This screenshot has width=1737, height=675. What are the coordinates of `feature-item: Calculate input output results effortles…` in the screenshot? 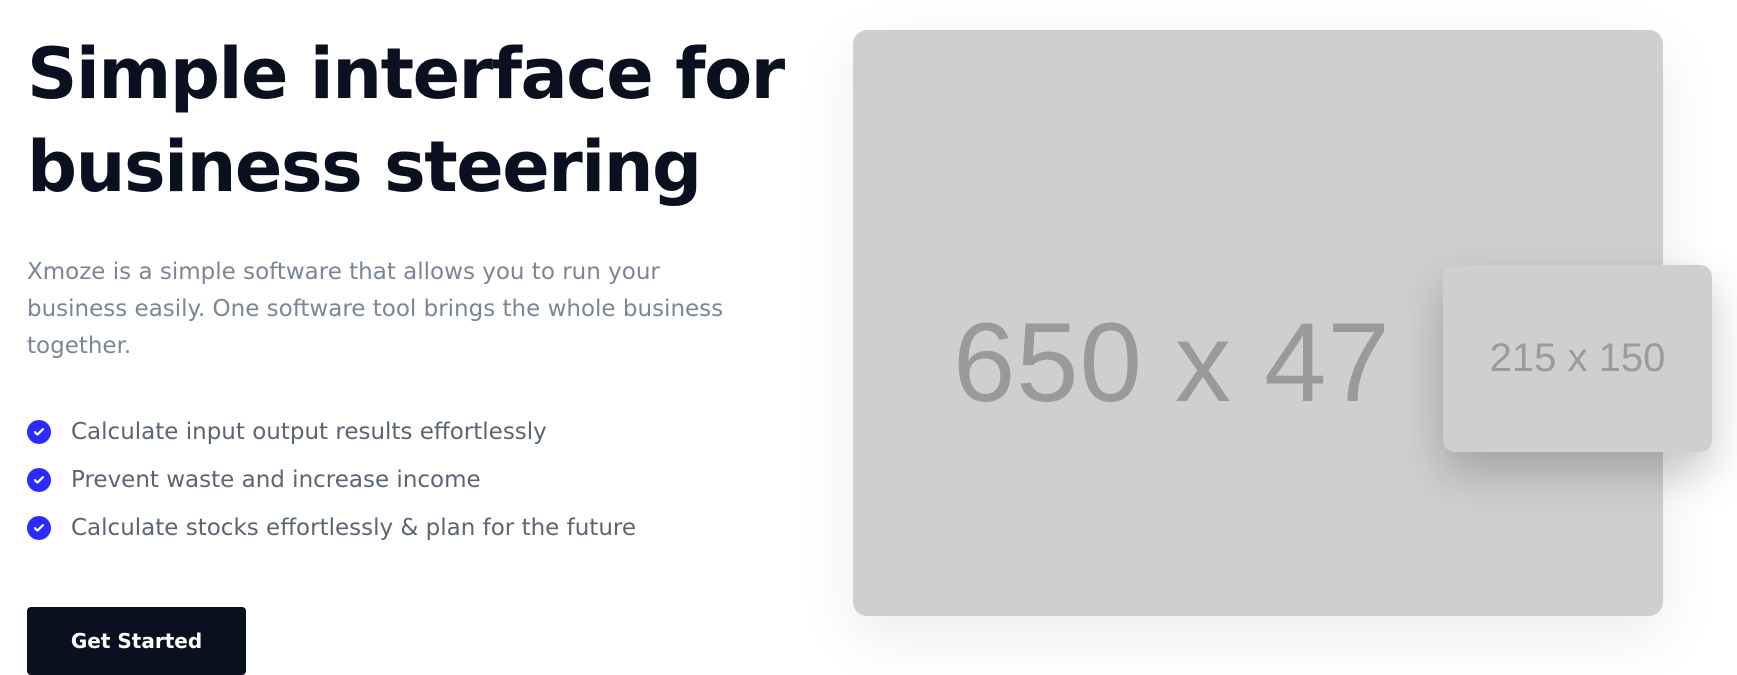 It's located at (407, 432).